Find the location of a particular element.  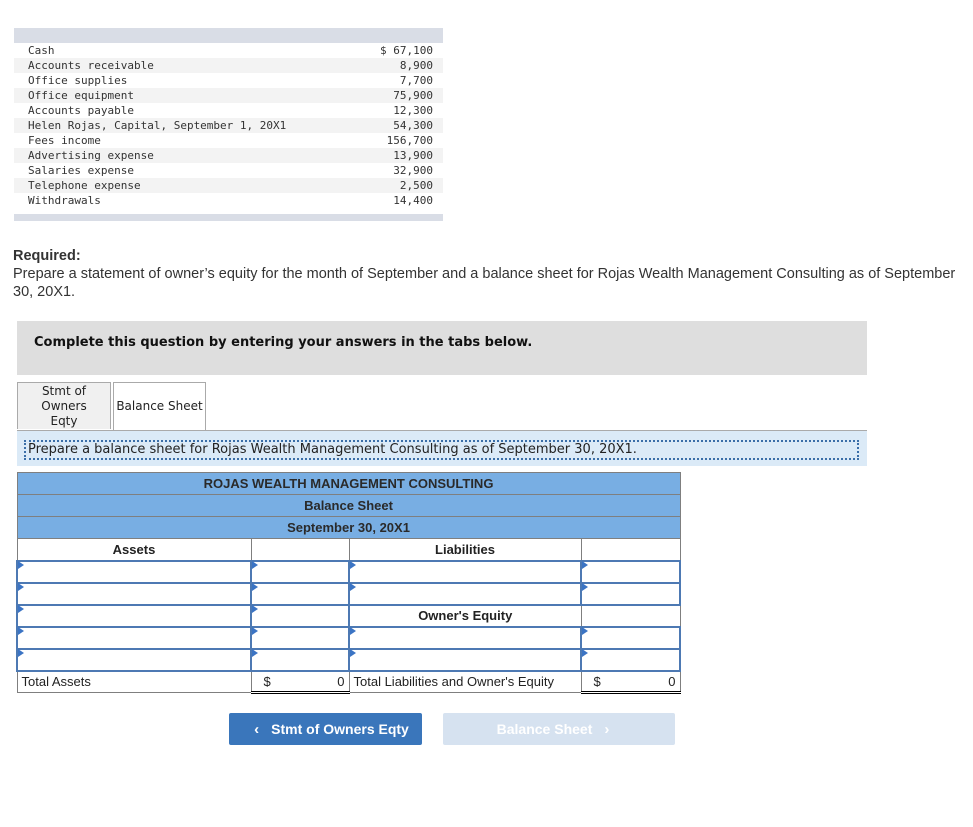

total-liab-equity-value: 0 is located at coordinates (672, 681).